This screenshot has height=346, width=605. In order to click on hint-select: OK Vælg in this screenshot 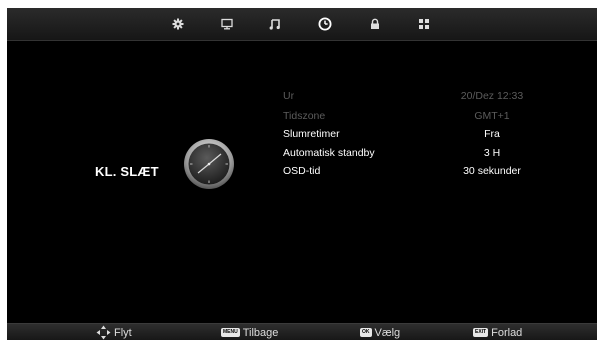, I will do `click(380, 332)`.